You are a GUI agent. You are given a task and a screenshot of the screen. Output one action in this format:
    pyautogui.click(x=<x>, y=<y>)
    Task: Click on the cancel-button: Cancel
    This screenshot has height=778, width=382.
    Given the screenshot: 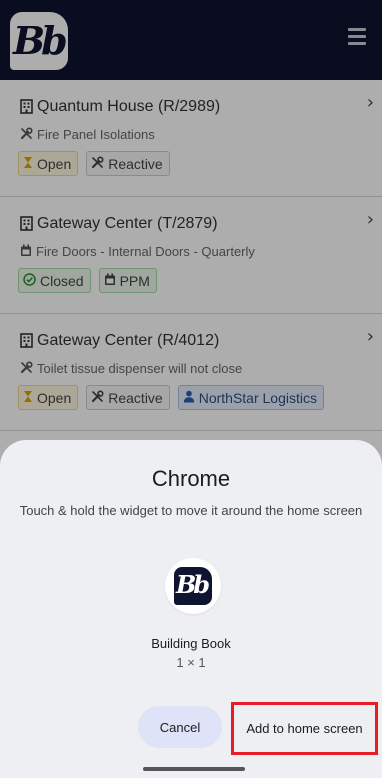 What is the action you would take?
    pyautogui.click(x=180, y=727)
    